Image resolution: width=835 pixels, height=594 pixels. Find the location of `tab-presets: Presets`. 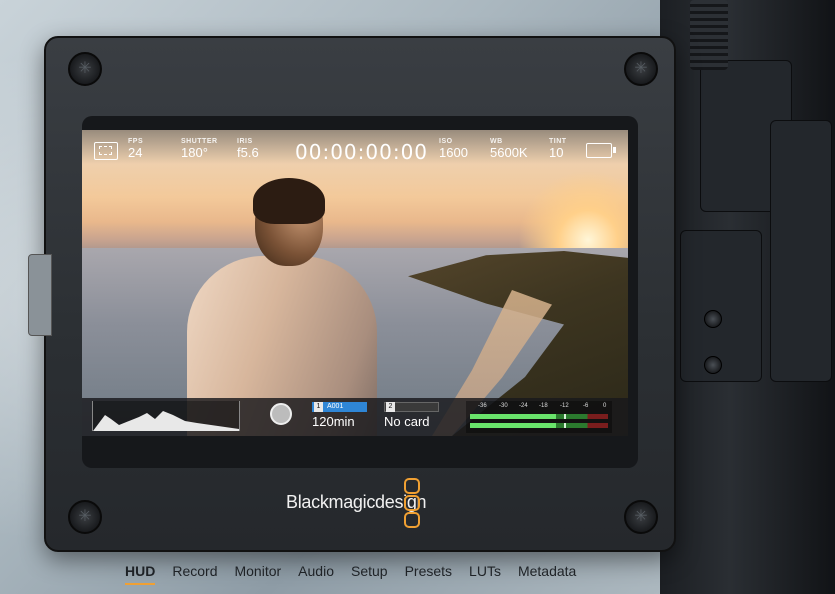

tab-presets: Presets is located at coordinates (428, 574).